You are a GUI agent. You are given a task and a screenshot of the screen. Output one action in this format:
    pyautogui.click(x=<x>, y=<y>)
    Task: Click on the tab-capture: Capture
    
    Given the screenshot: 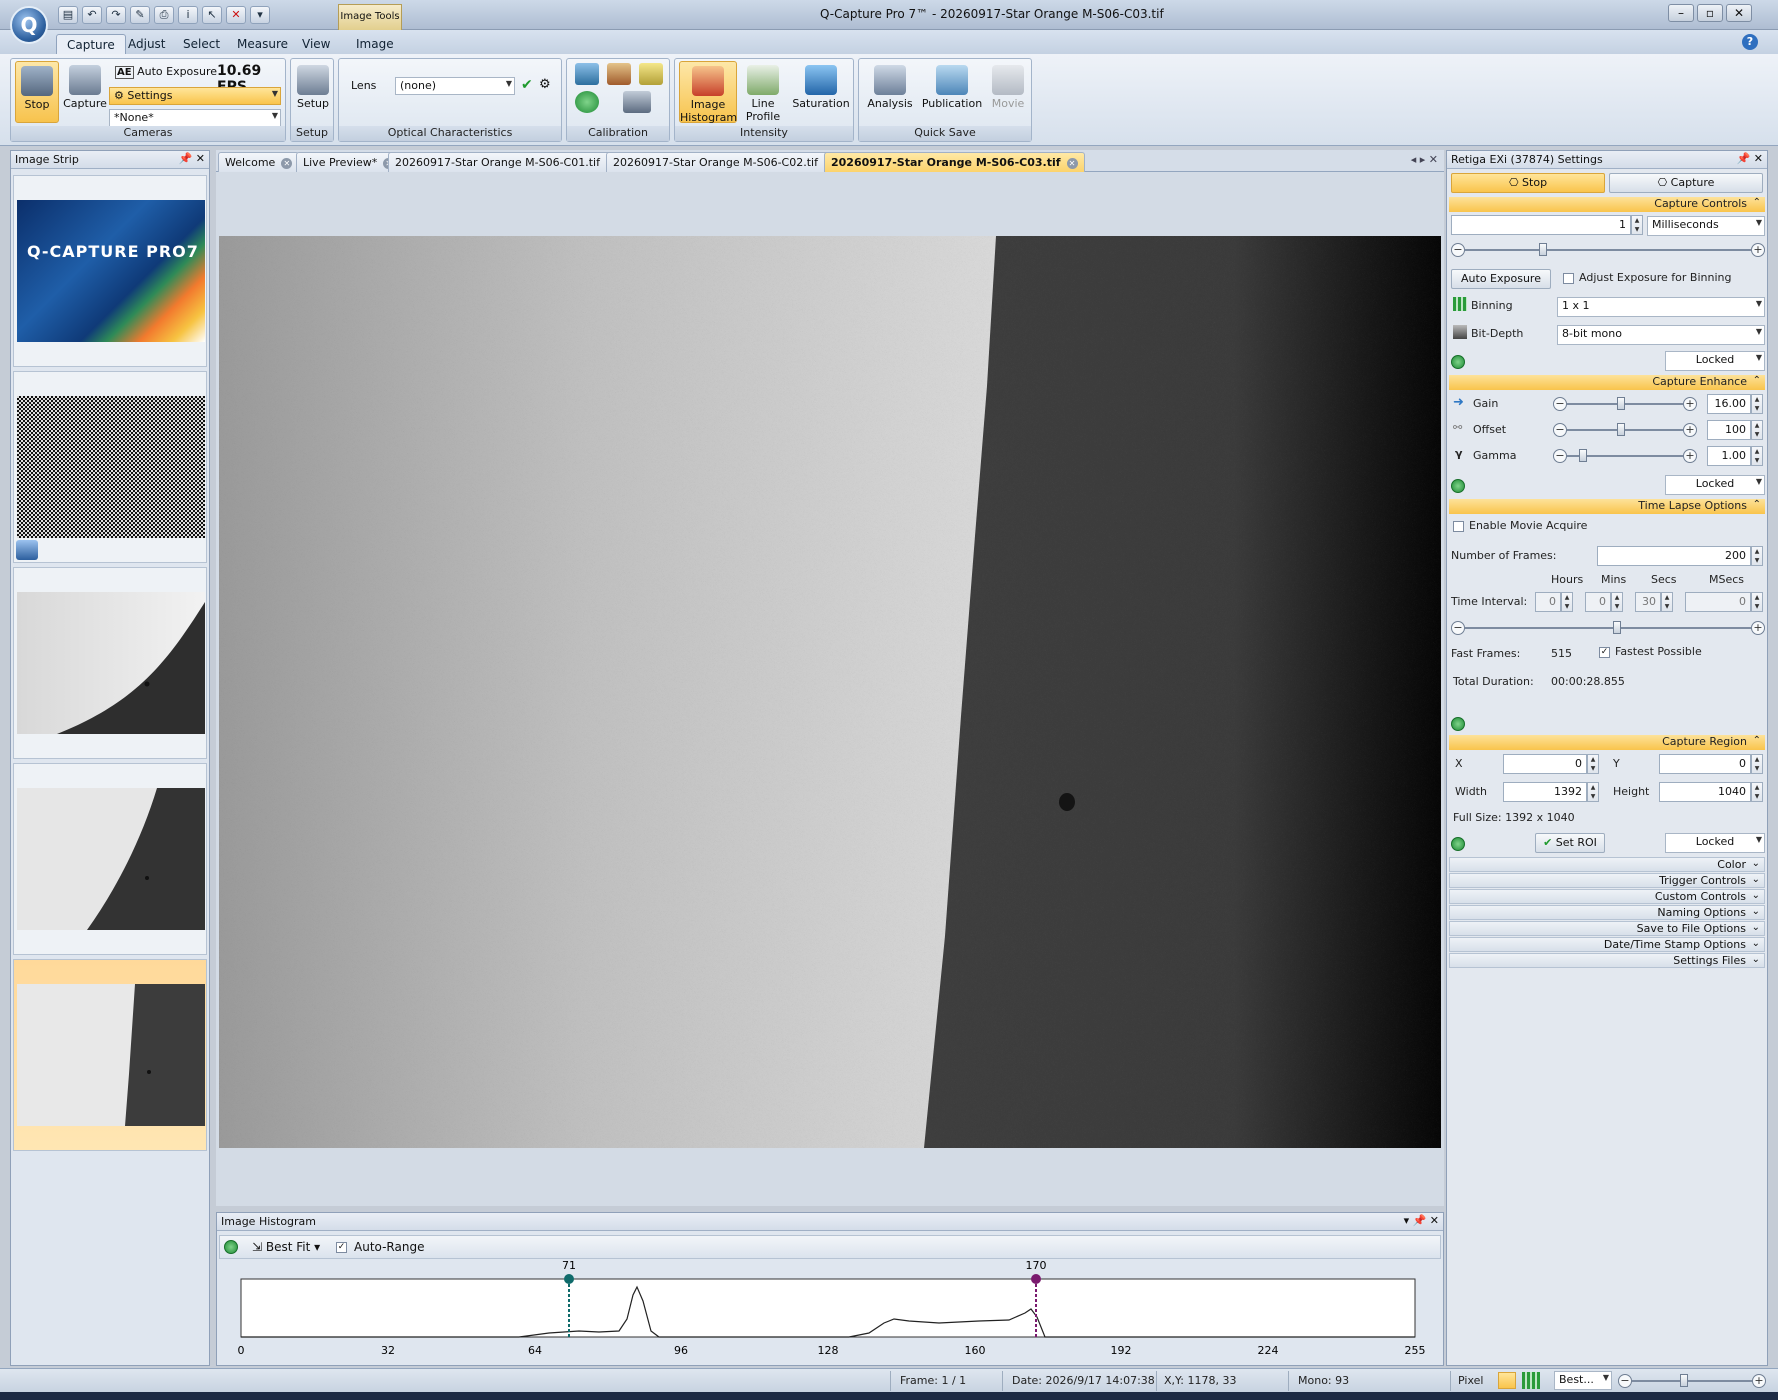 What is the action you would take?
    pyautogui.click(x=91, y=44)
    